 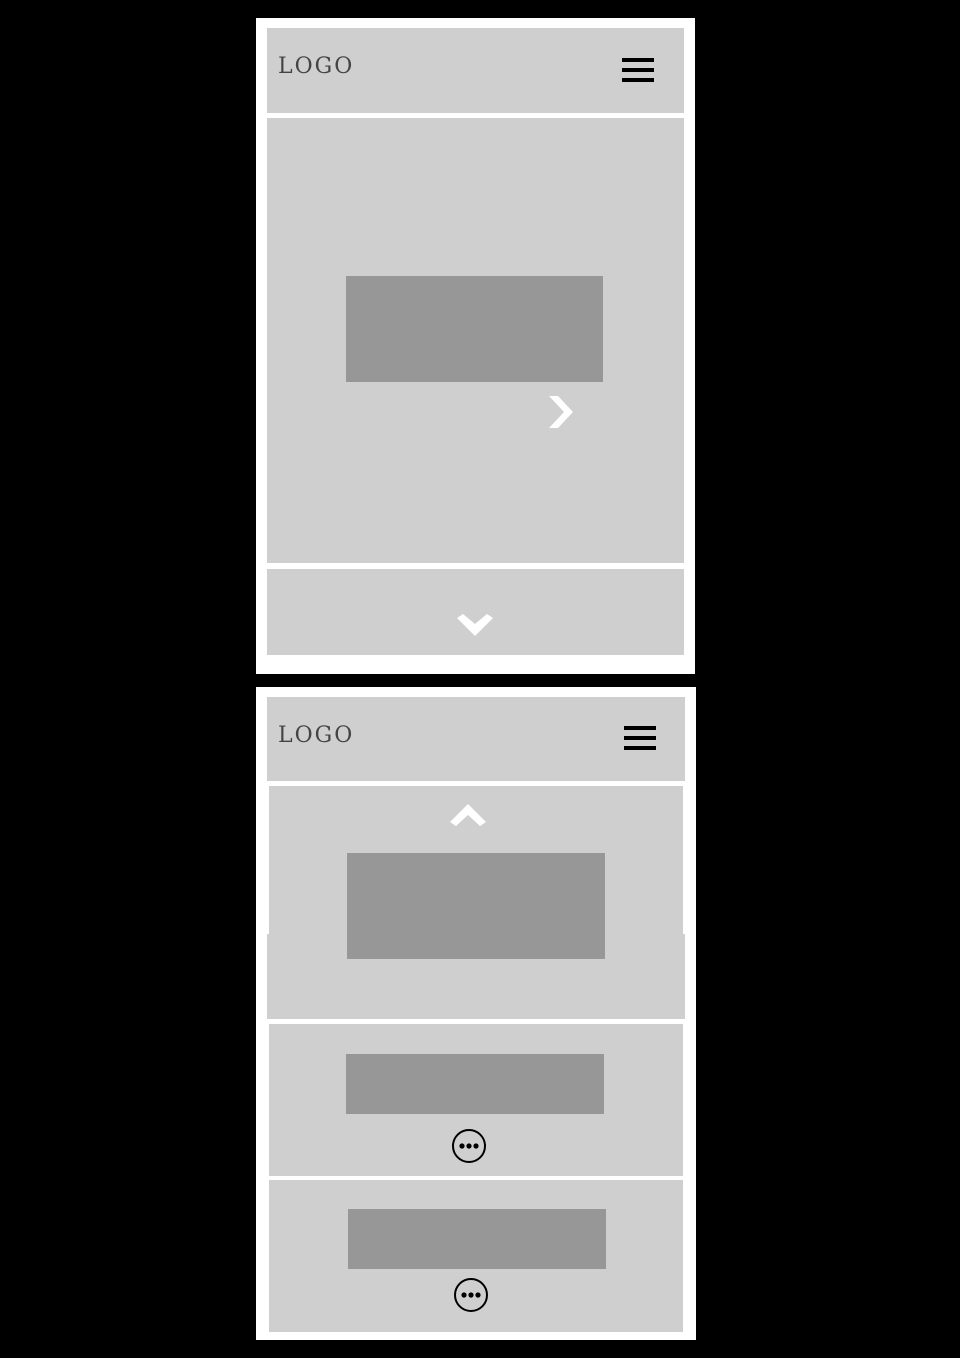 What do you see at coordinates (475, 627) in the screenshot?
I see `chevron-down-icon` at bounding box center [475, 627].